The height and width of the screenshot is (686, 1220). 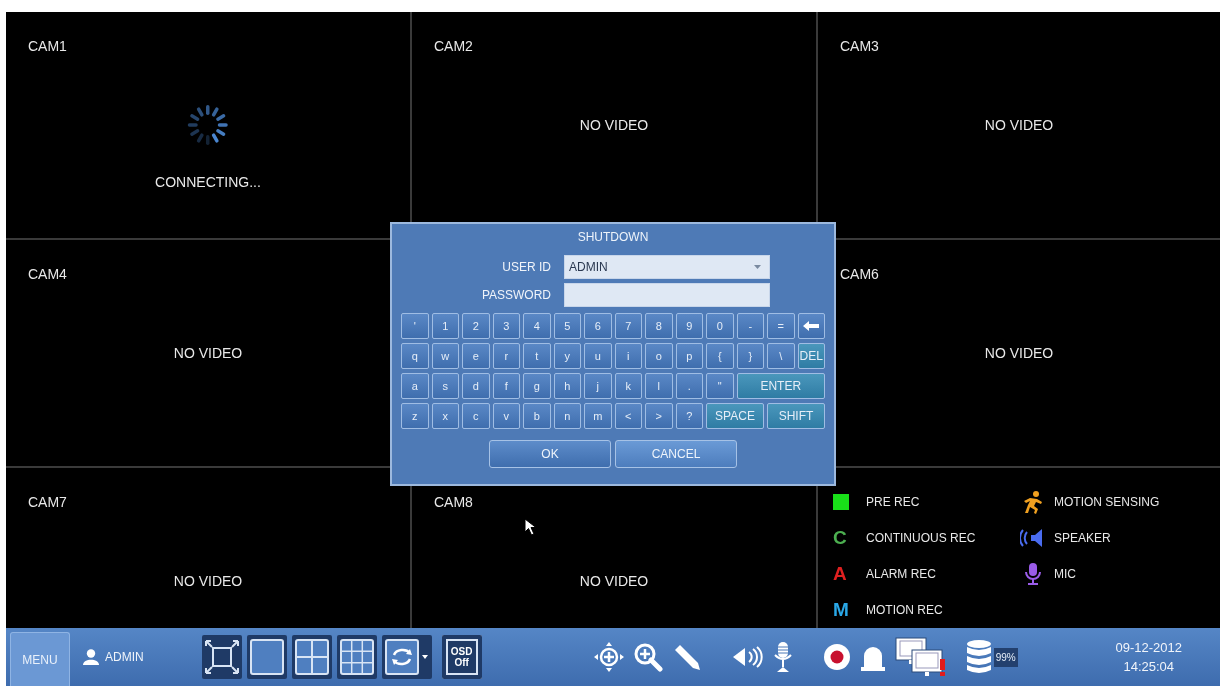 I want to click on camera-label: CAM6, so click(x=859, y=274).